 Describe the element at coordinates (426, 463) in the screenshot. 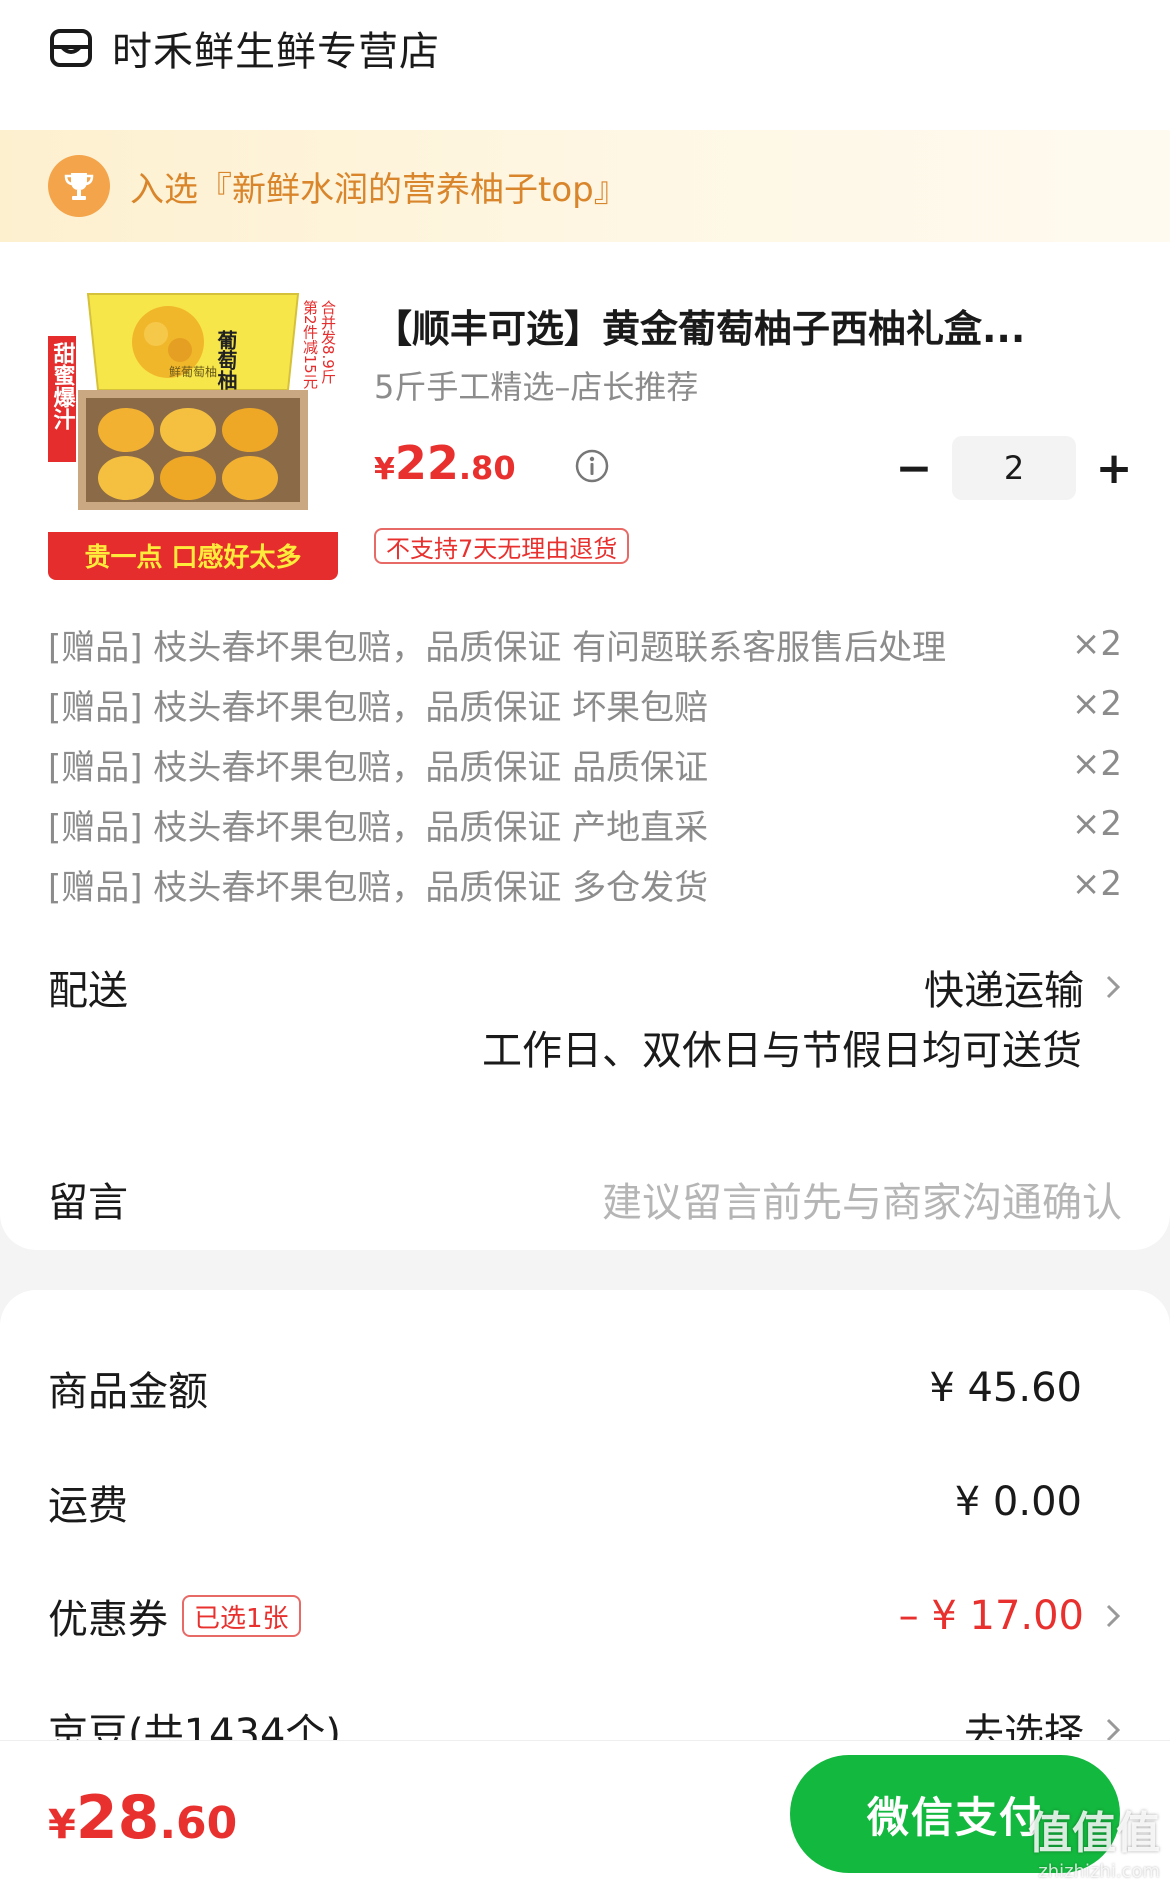

I see `price-integer: 22` at that location.